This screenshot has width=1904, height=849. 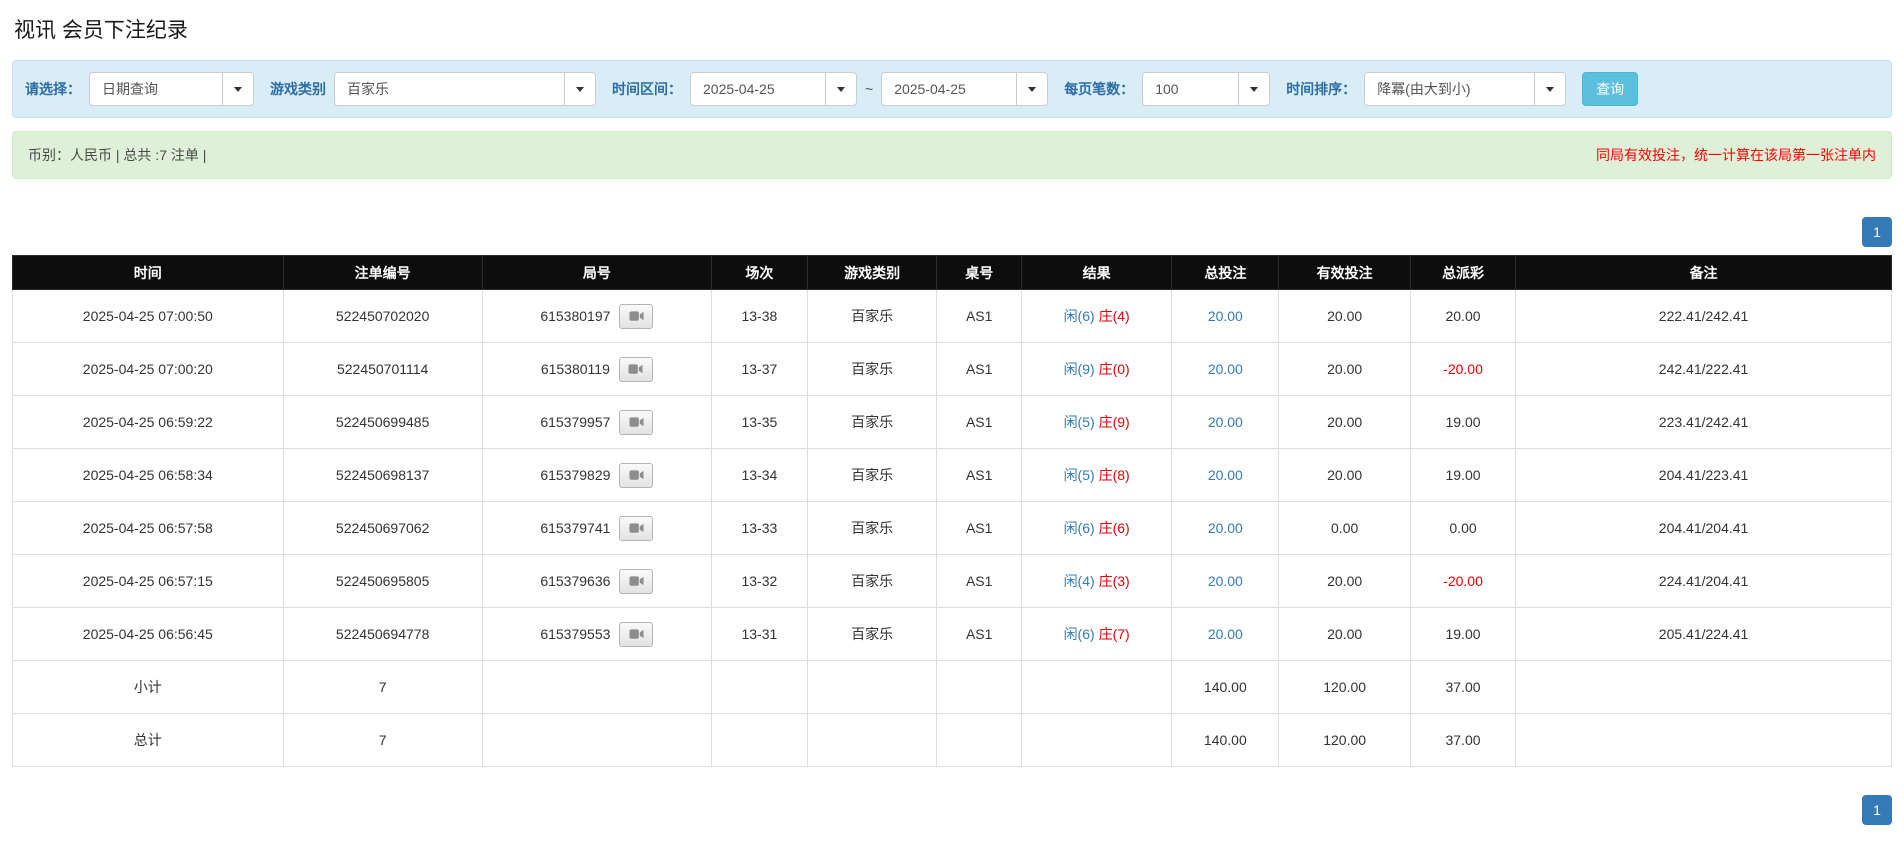 What do you see at coordinates (952, 687) in the screenshot?
I see `subtotal-row: 小计 7 140.00 120.00 37.00` at bounding box center [952, 687].